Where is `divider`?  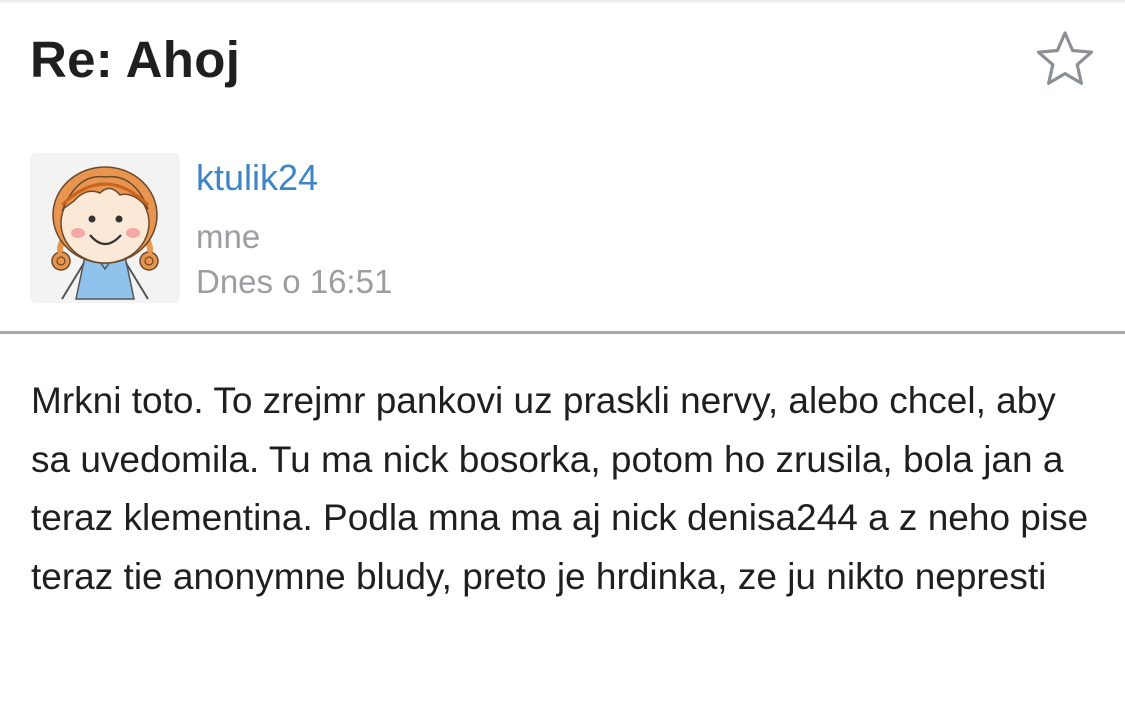
divider is located at coordinates (562, 332).